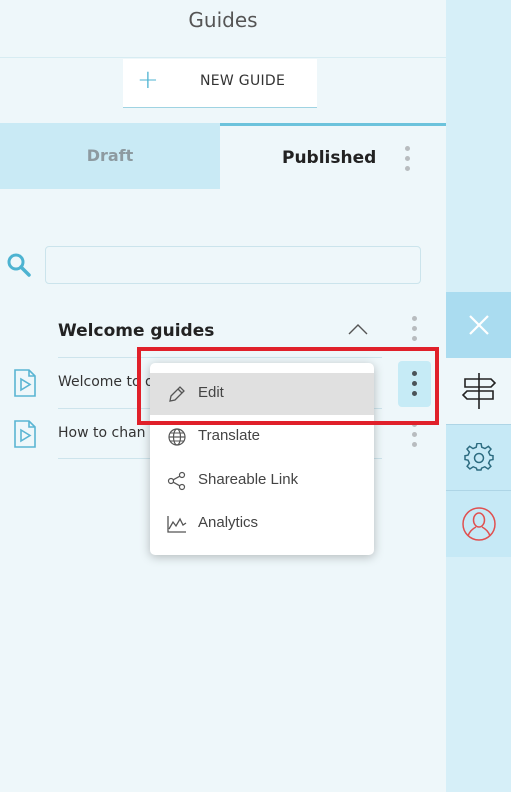  Describe the element at coordinates (414, 434) in the screenshot. I see `row-more-icon` at that location.